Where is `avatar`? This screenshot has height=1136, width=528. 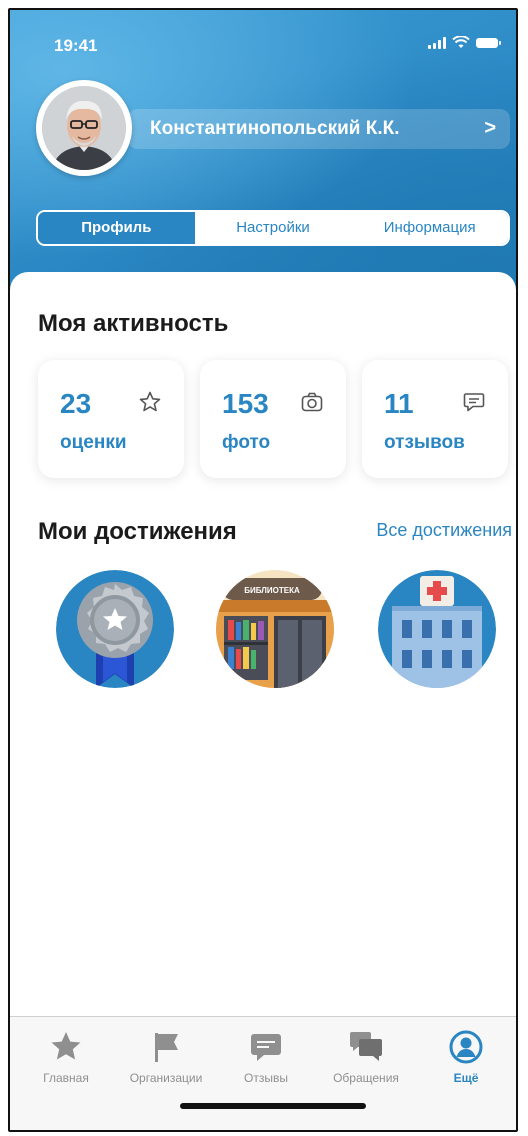 avatar is located at coordinates (84, 128).